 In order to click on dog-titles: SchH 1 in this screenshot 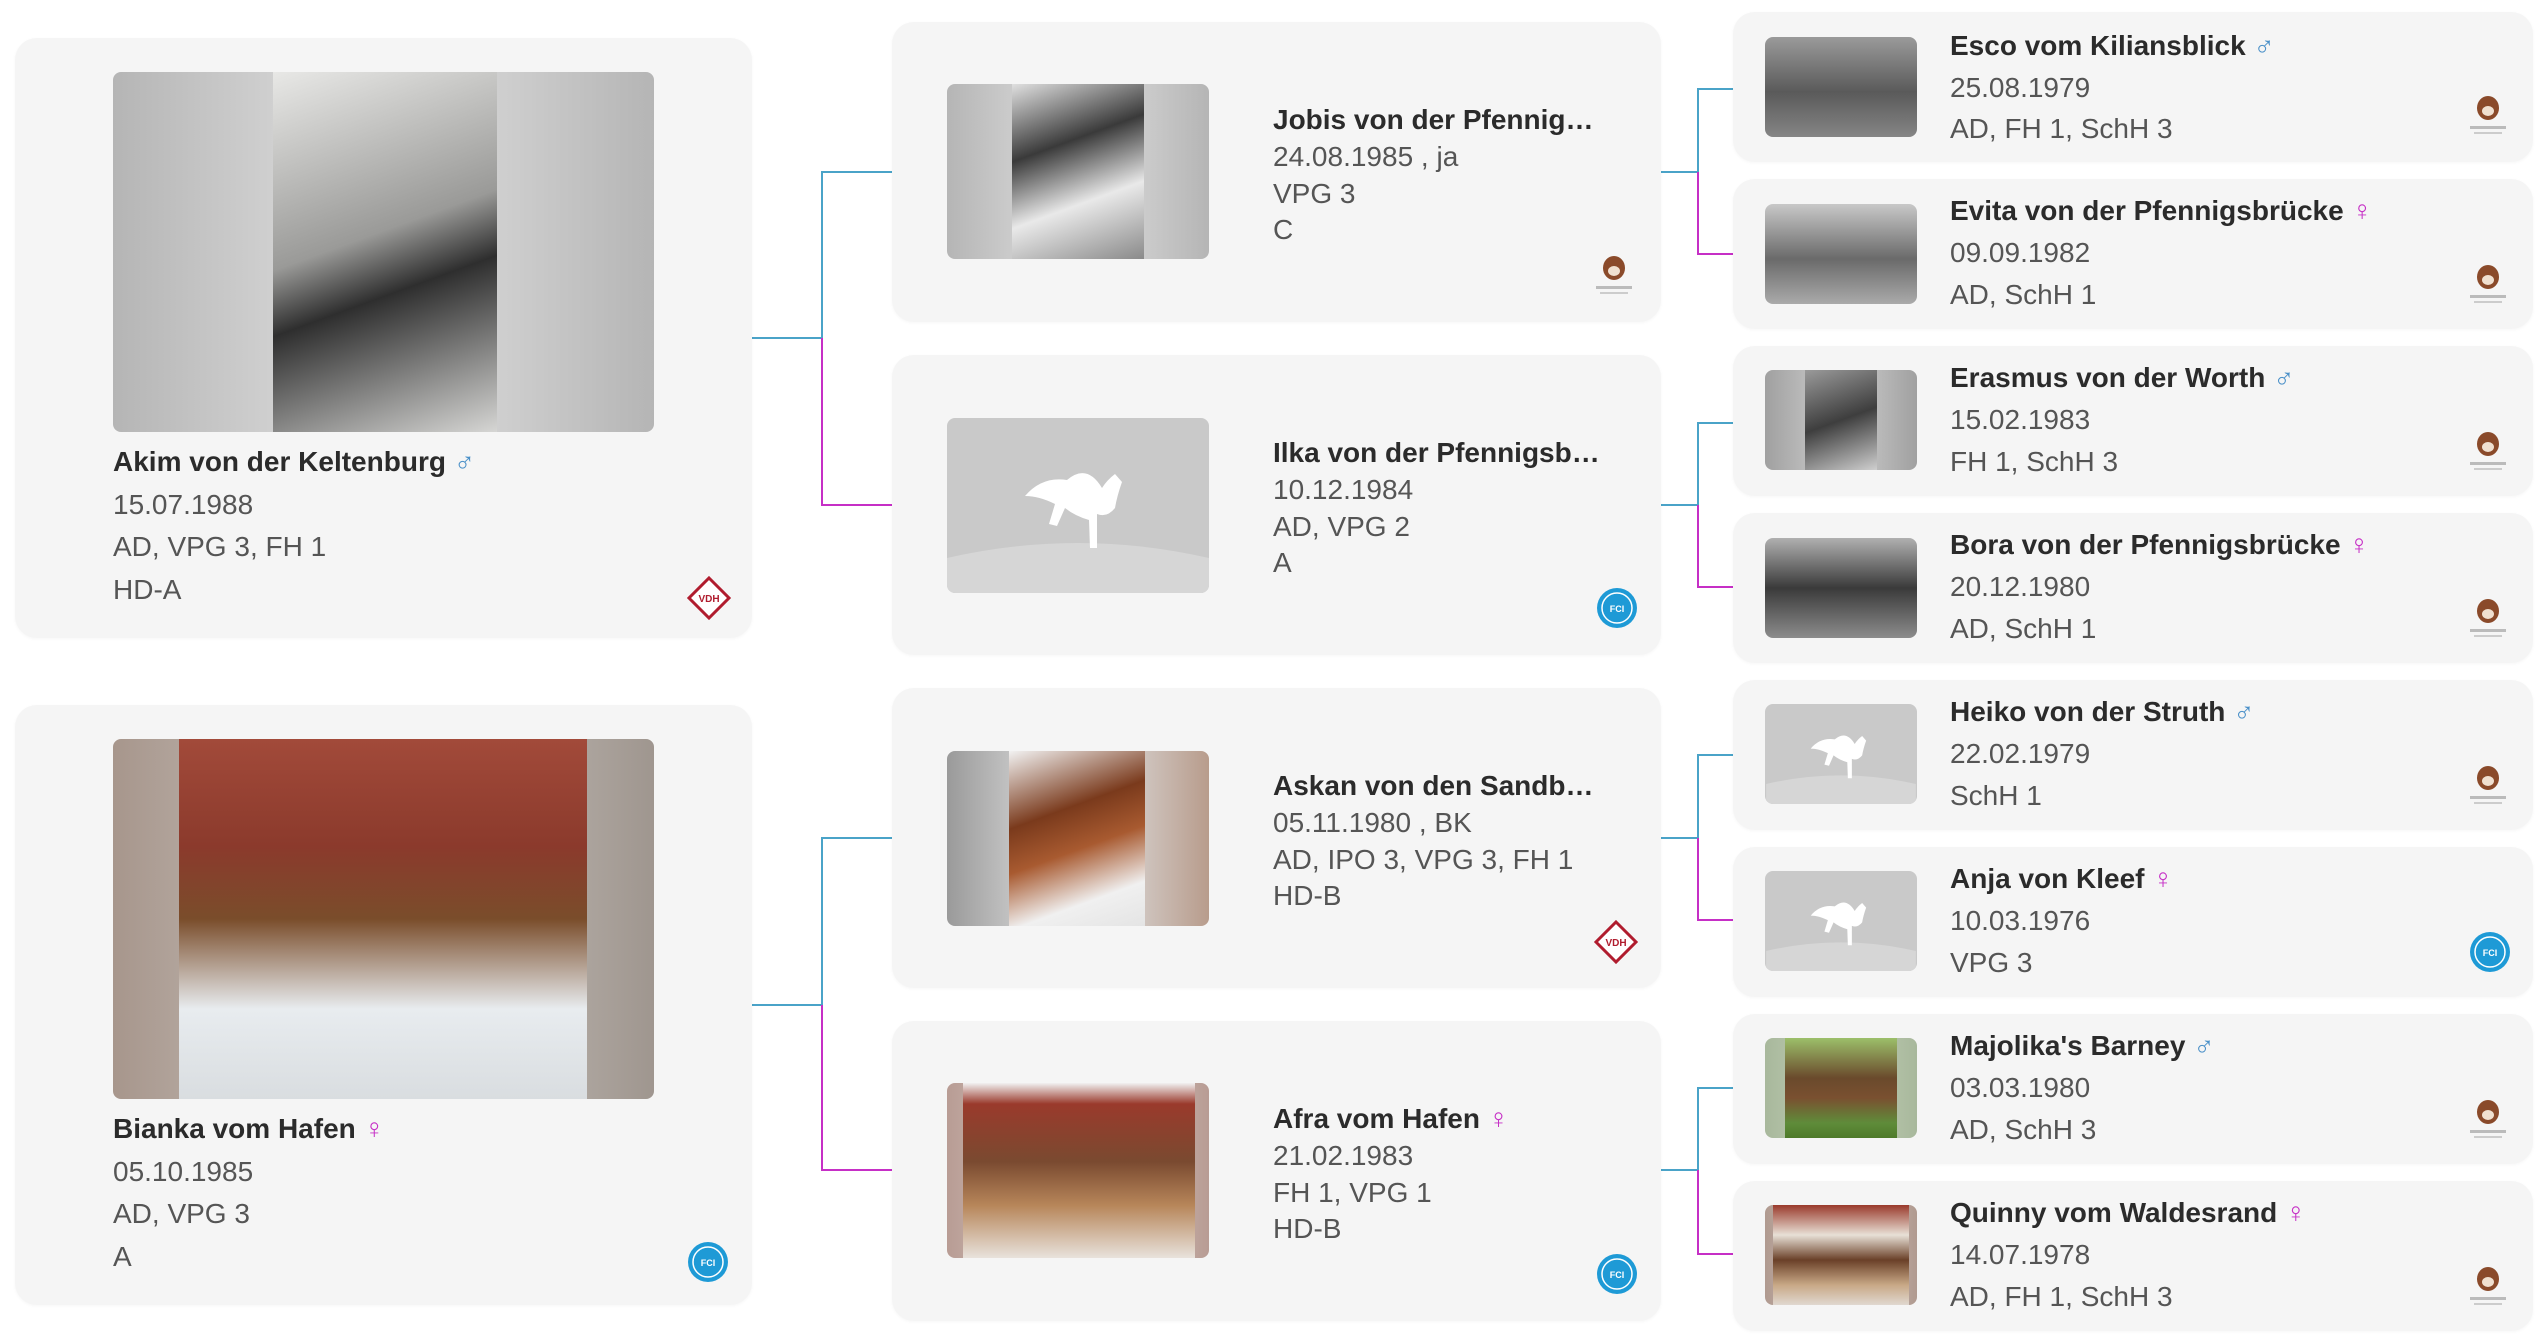, I will do `click(1996, 795)`.